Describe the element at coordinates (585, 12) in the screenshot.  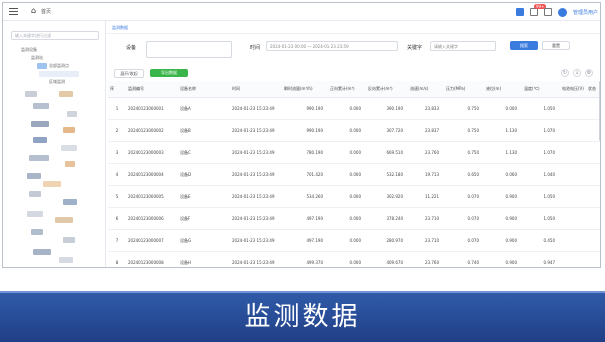
I see `user-name: 管理员用户` at that location.